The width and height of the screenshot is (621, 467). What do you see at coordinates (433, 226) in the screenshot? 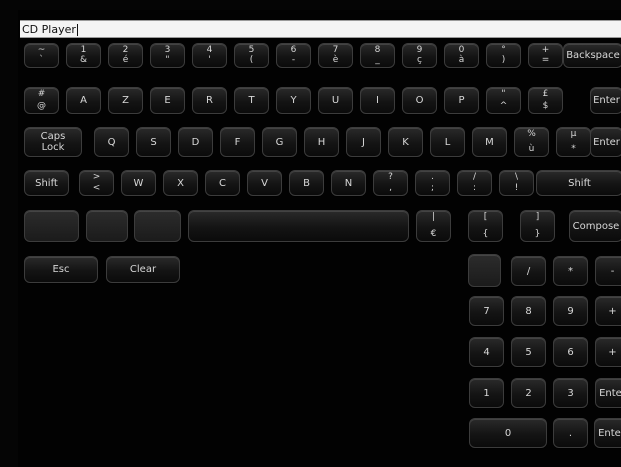
I see `key-symbol-symbol: | €` at bounding box center [433, 226].